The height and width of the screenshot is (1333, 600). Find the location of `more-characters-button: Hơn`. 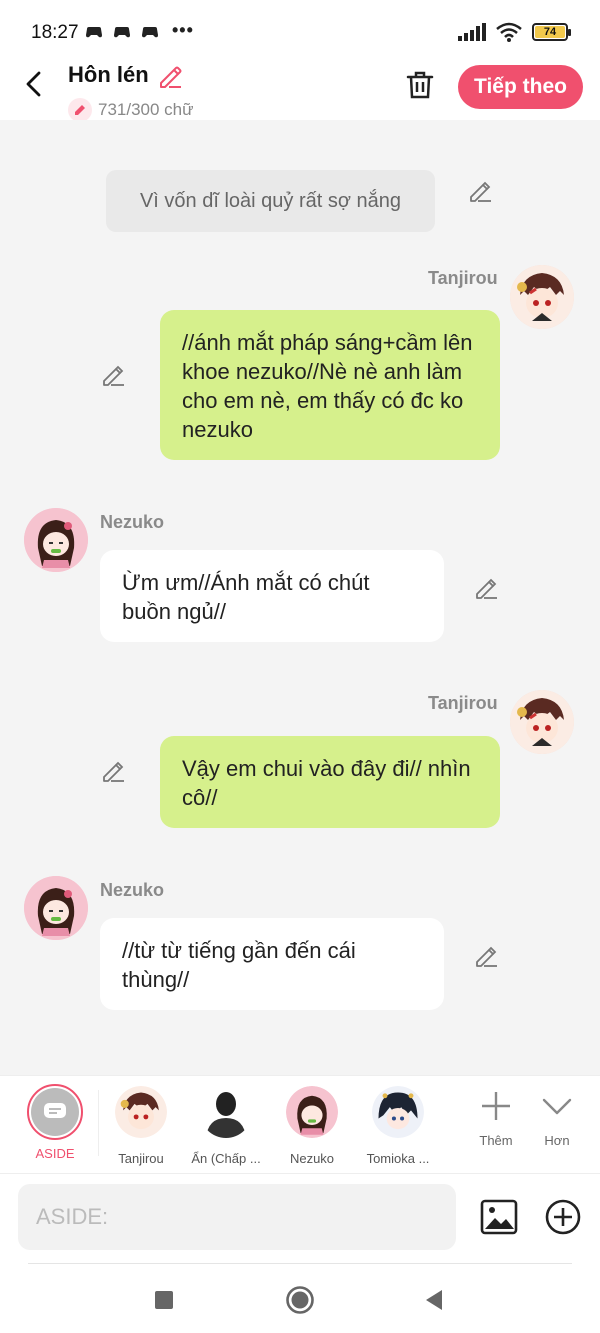

more-characters-button: Hơn is located at coordinates (557, 1119).